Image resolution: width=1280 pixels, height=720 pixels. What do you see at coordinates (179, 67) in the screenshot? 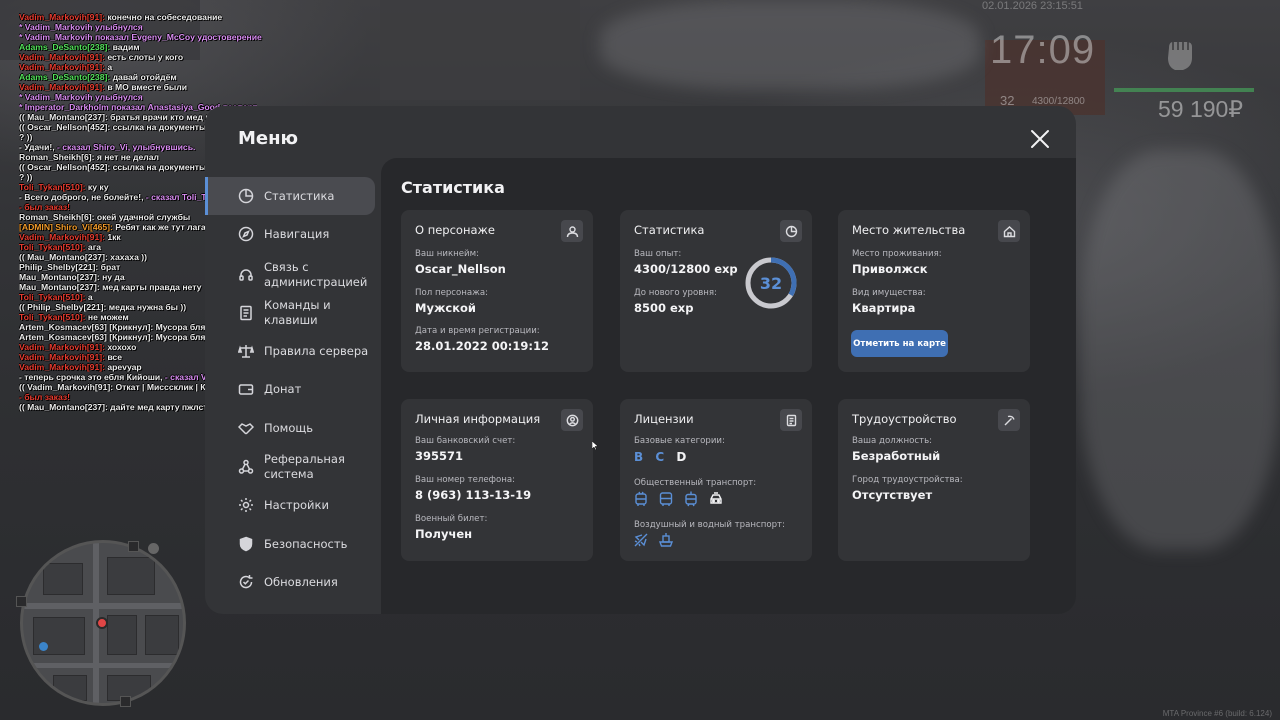
I see `chat-line: Vadim_Markovih[91]: а` at bounding box center [179, 67].